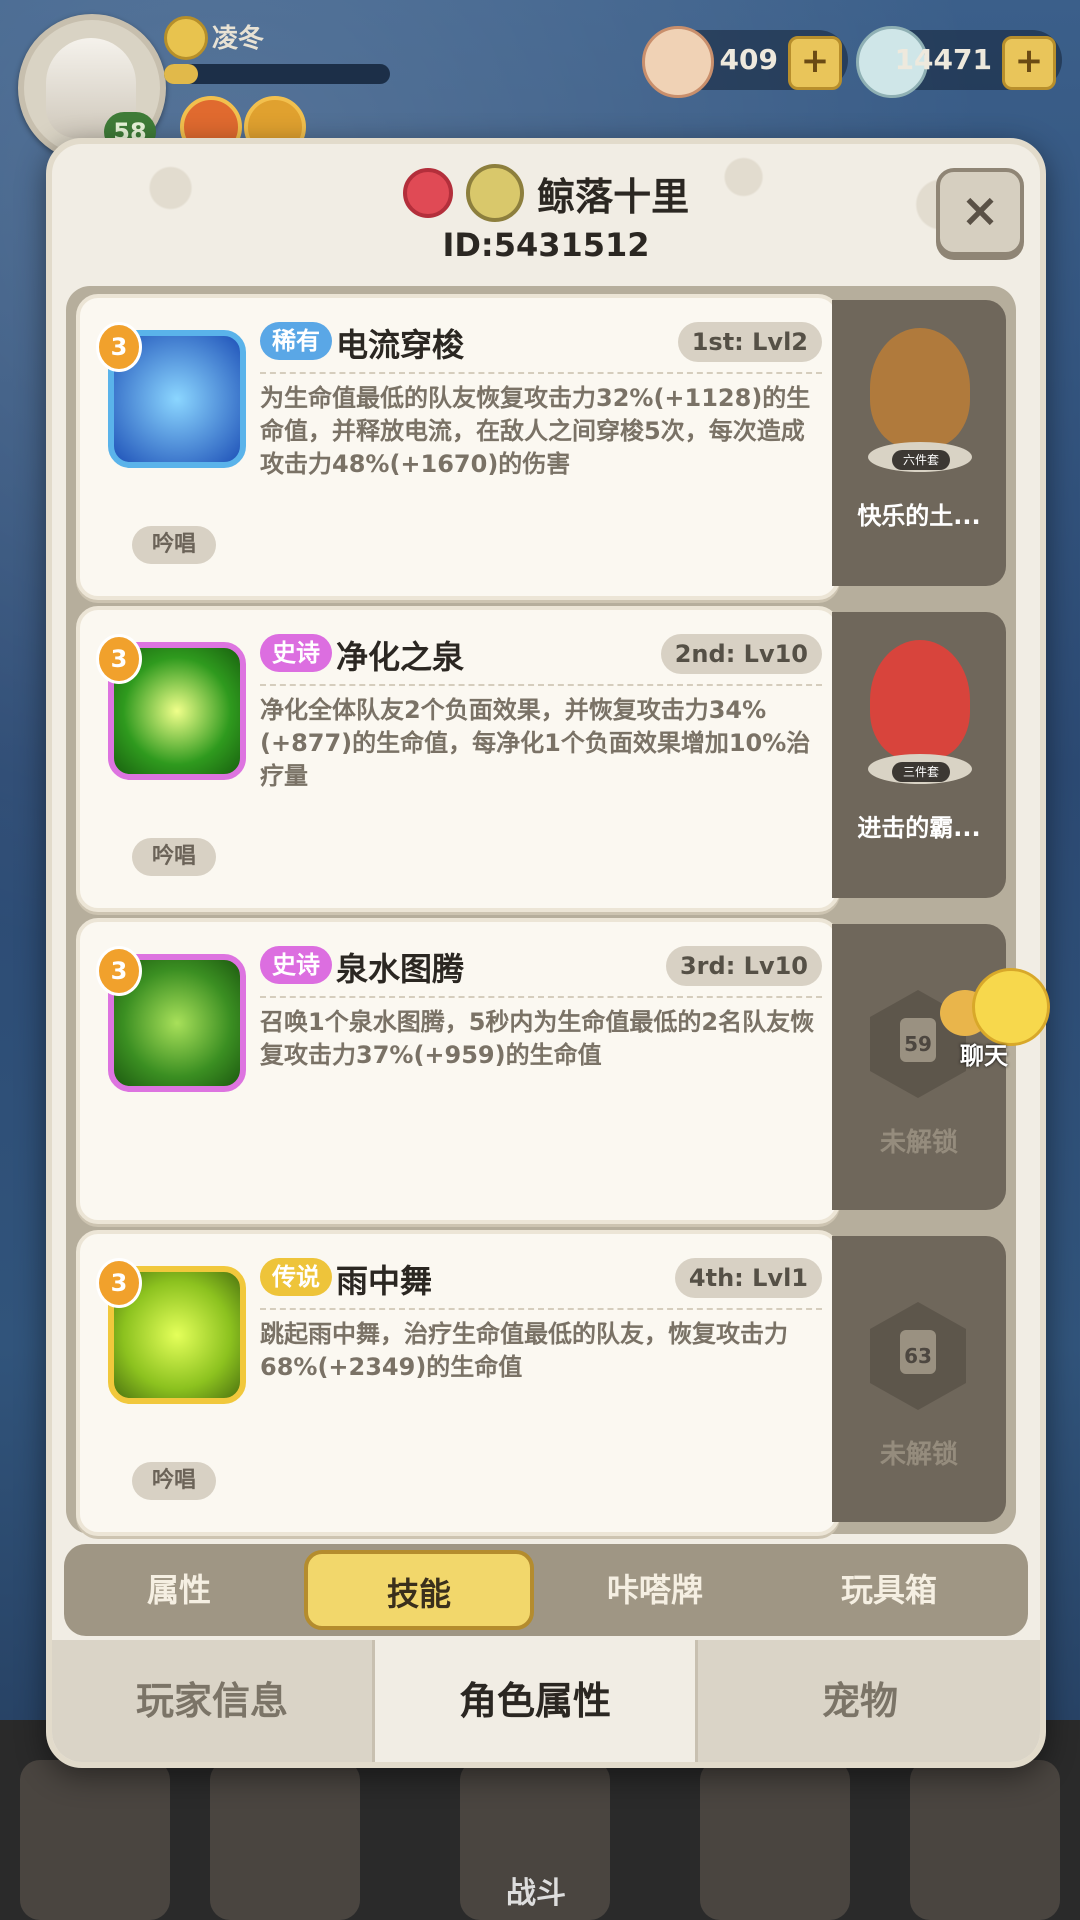  Describe the element at coordinates (921, 460) in the screenshot. I see `set-label: 六件套` at that location.